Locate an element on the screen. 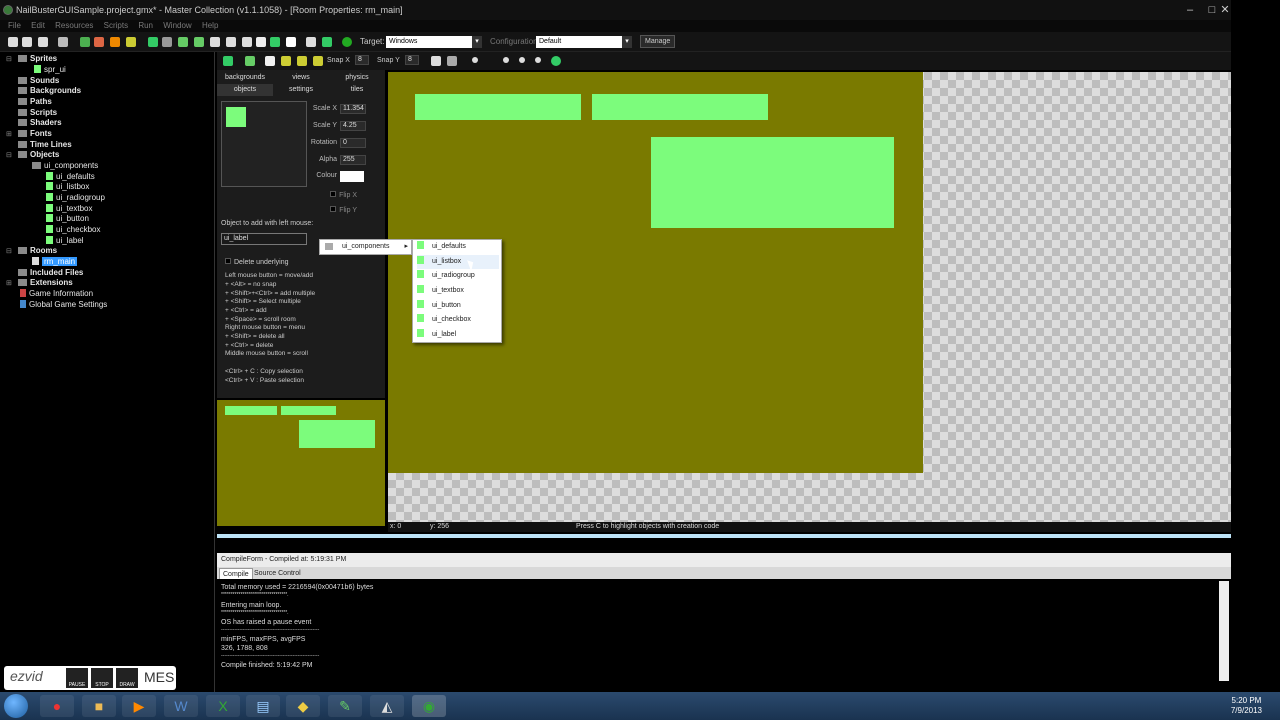 The width and height of the screenshot is (1280, 720). tree-item-spr-ui: spr_ui is located at coordinates (50, 70).